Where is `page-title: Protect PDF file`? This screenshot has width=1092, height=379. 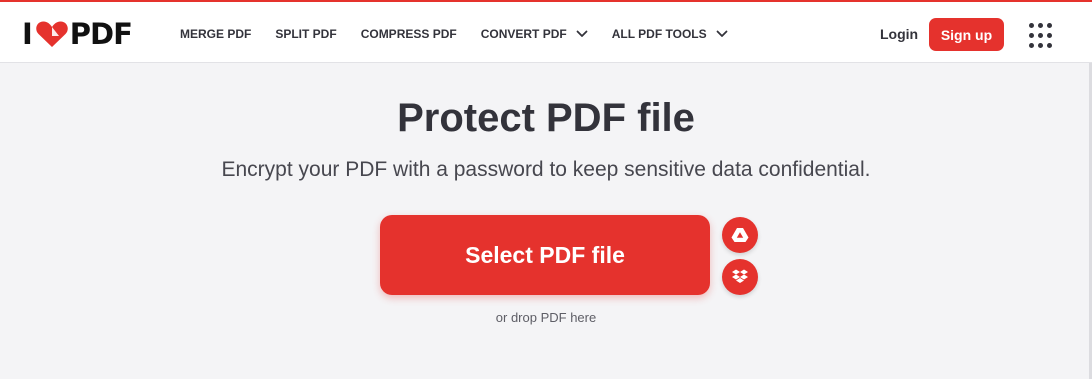
page-title: Protect PDF file is located at coordinates (546, 118).